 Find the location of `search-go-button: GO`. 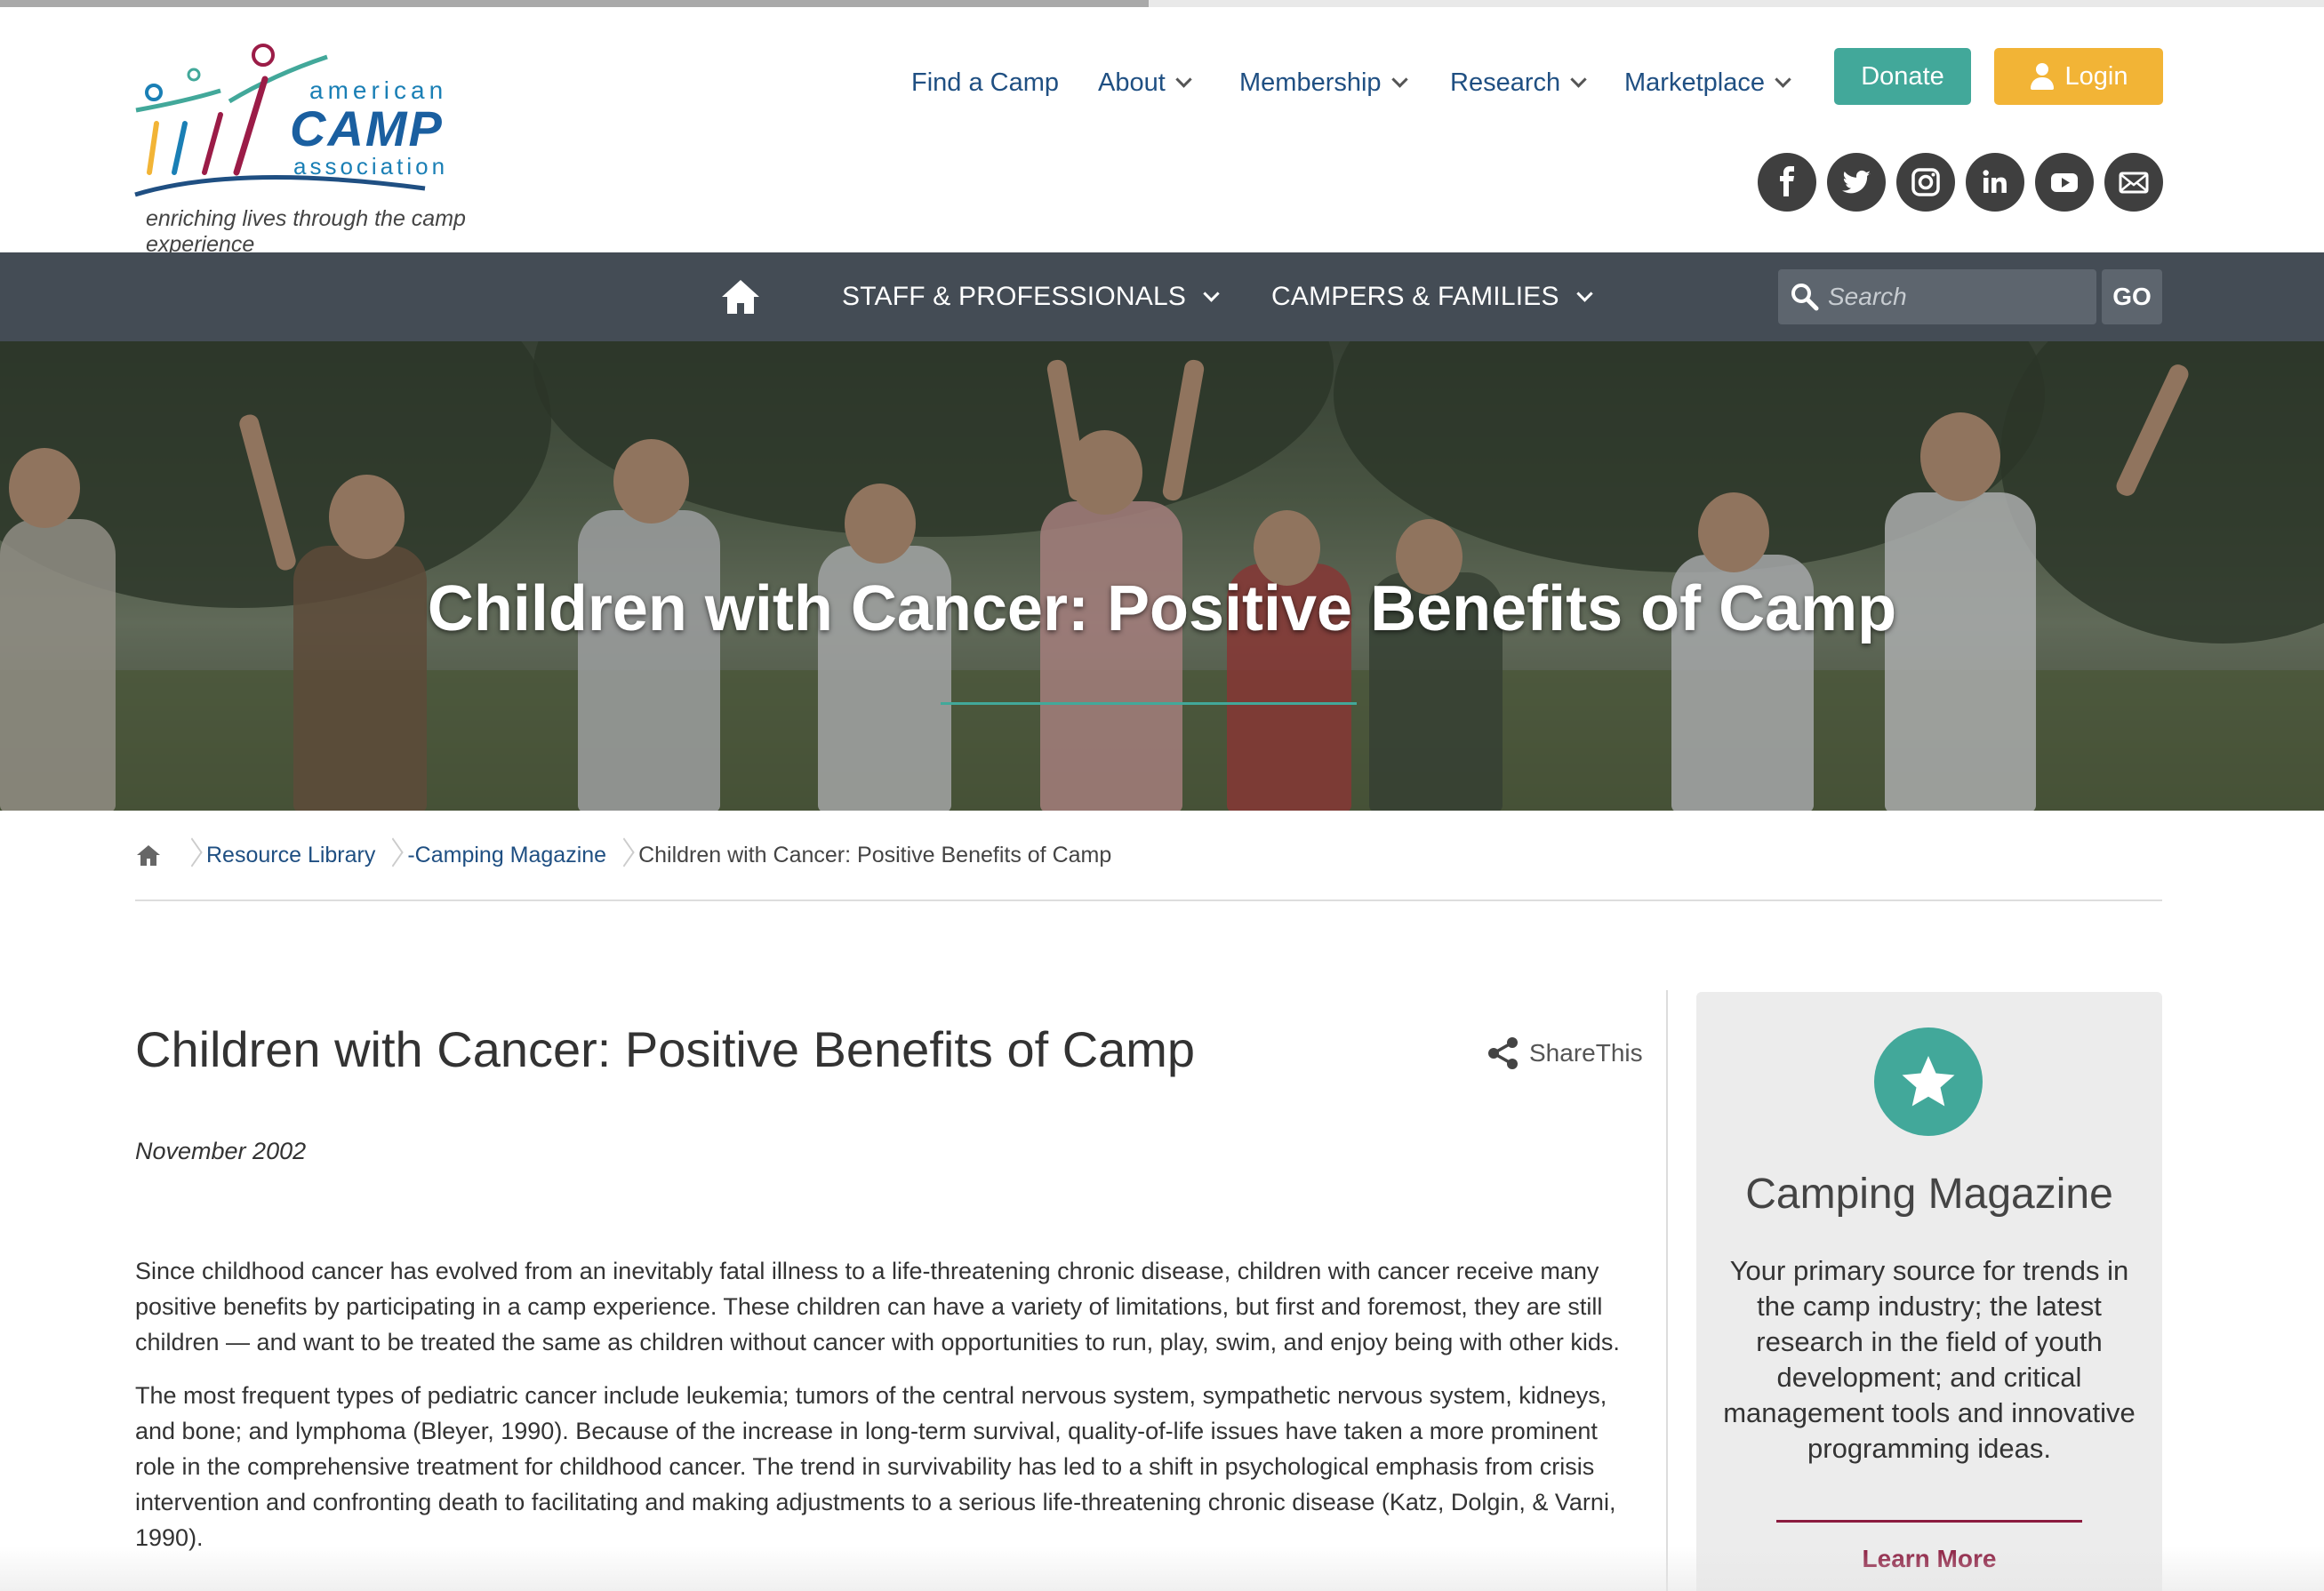

search-go-button: GO is located at coordinates (2132, 296).